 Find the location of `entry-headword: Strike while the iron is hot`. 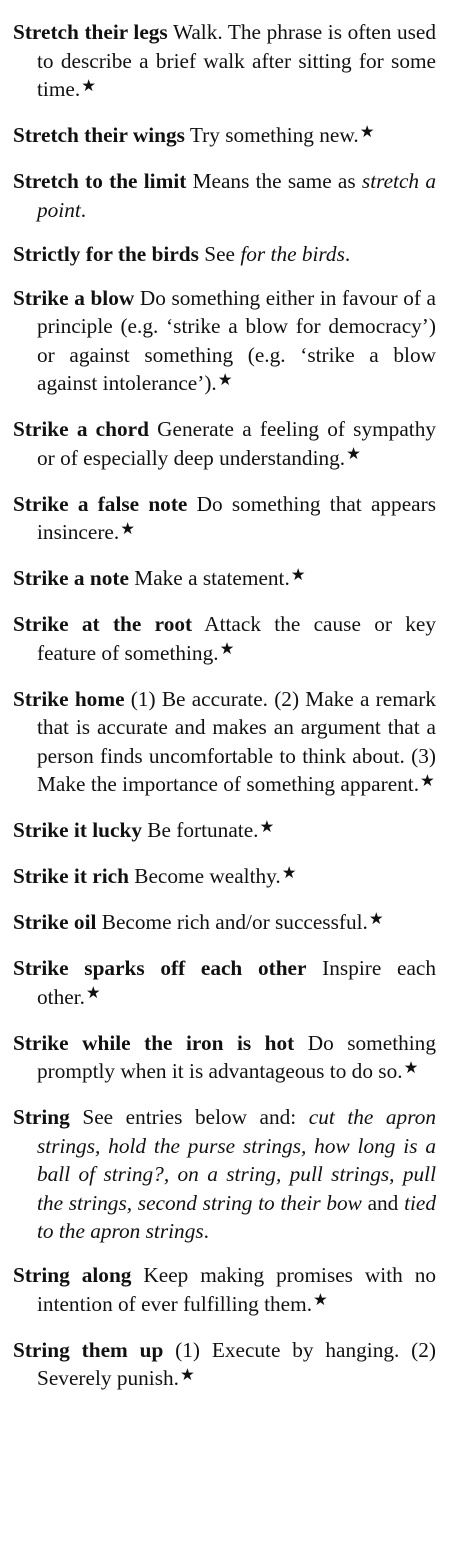

entry-headword: Strike while the iron is hot is located at coordinates (154, 1042).